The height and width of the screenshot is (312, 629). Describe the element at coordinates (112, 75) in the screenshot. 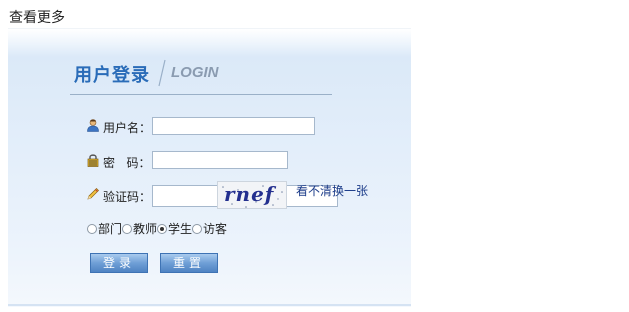

I see `login-title: 用户登录` at that location.